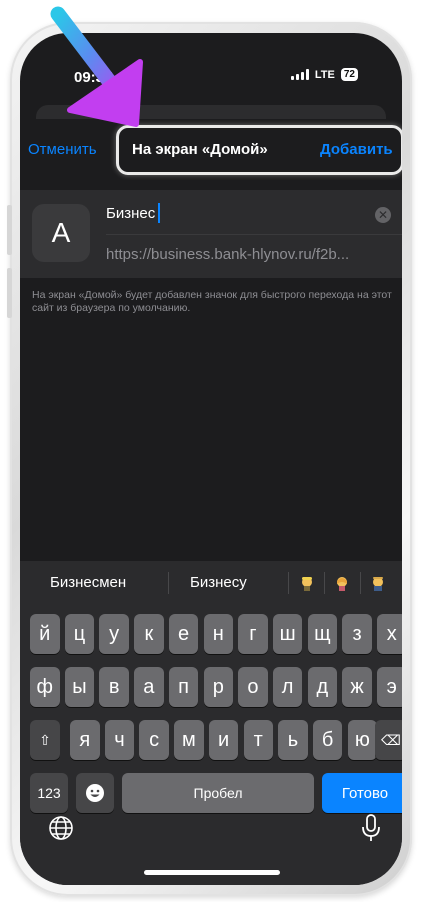 The height and width of the screenshot is (902, 422). What do you see at coordinates (149, 687) in the screenshot?
I see `key-15: а` at bounding box center [149, 687].